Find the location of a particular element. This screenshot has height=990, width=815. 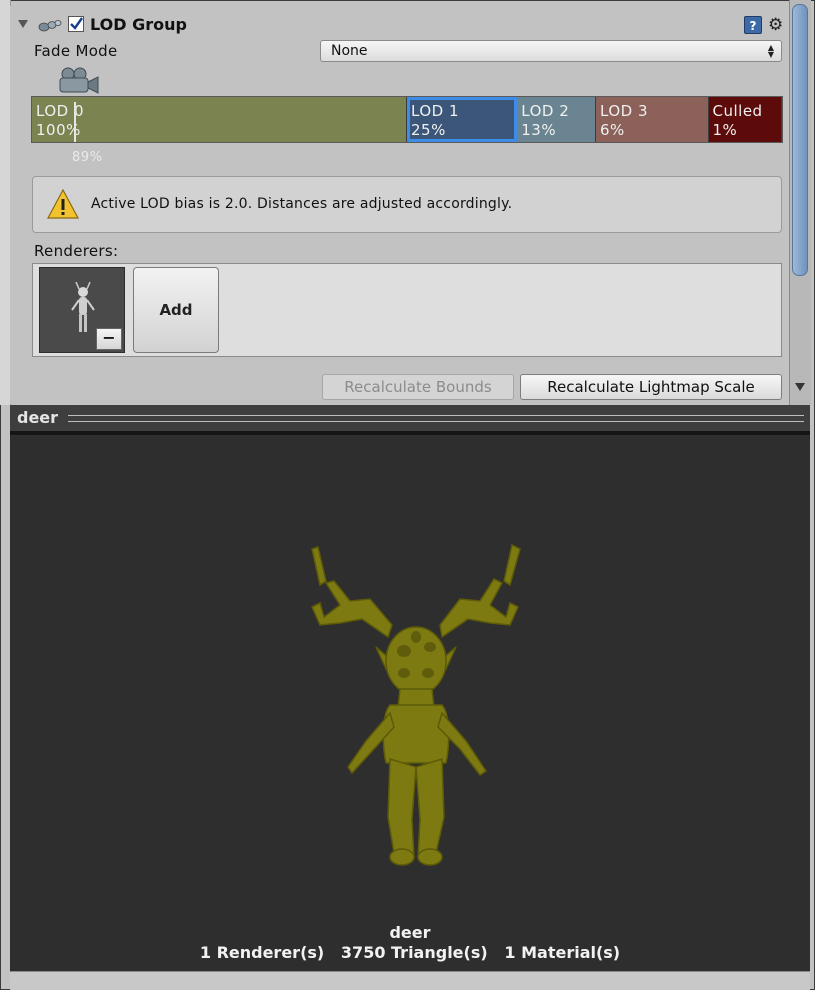

lod-segment-lod-2: LOD 2 13% is located at coordinates (556, 119).